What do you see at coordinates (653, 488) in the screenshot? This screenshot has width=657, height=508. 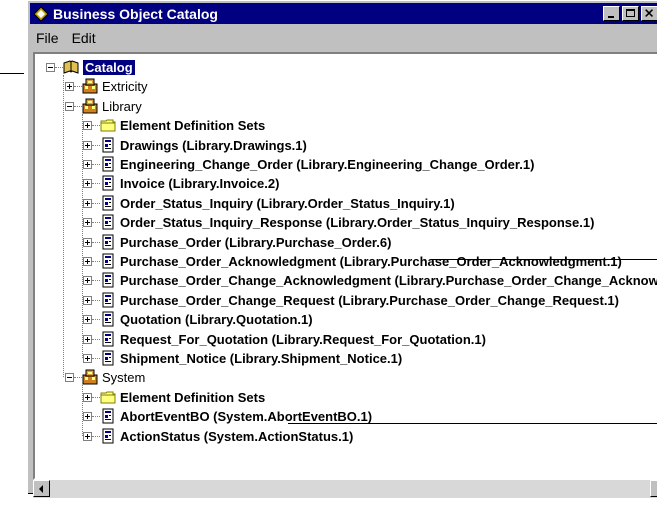 I see `scroll-right-button` at bounding box center [653, 488].